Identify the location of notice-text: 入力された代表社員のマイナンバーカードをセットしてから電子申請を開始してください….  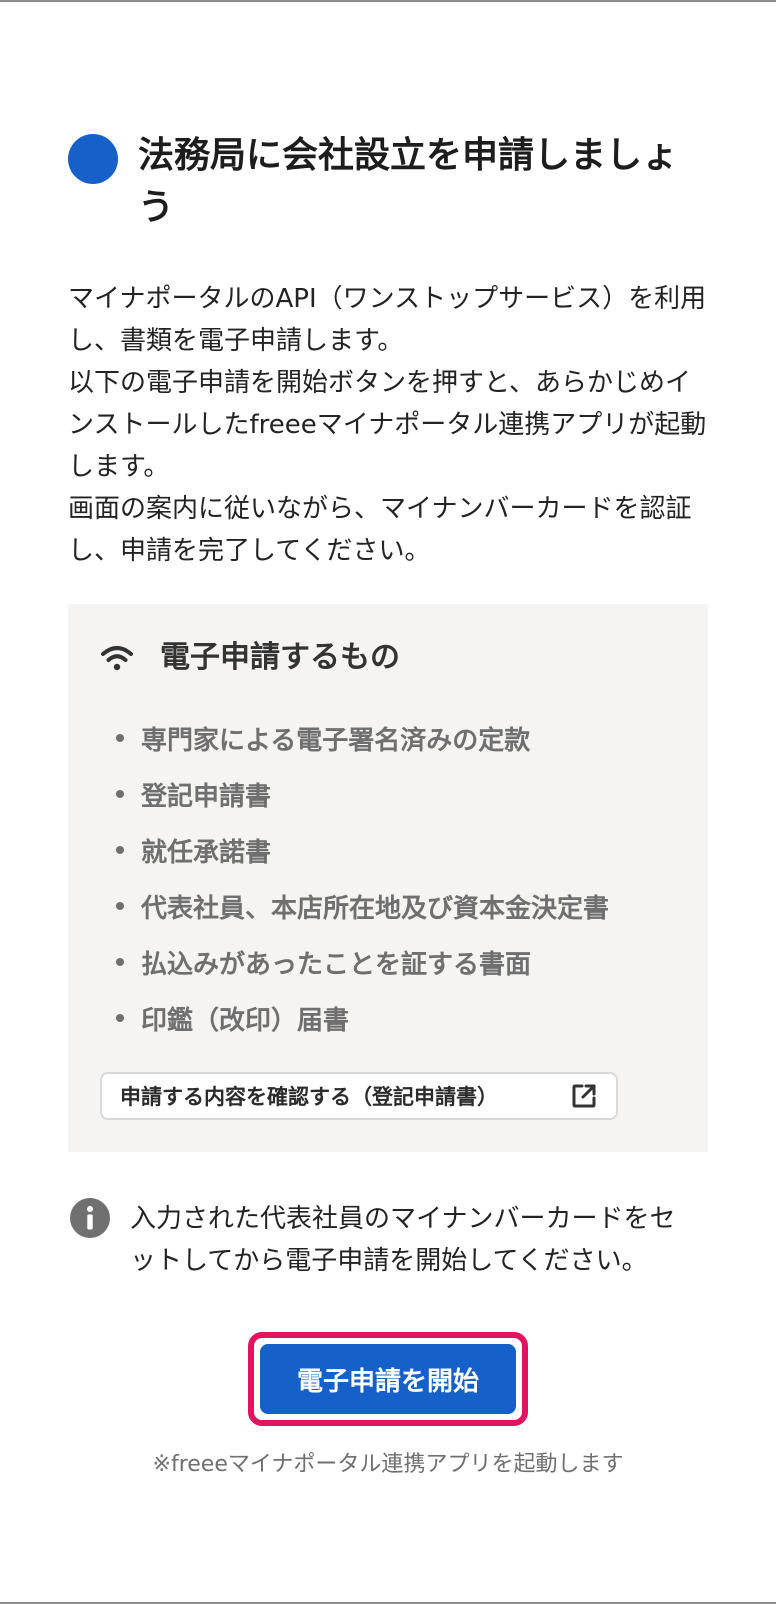
(403, 1240).